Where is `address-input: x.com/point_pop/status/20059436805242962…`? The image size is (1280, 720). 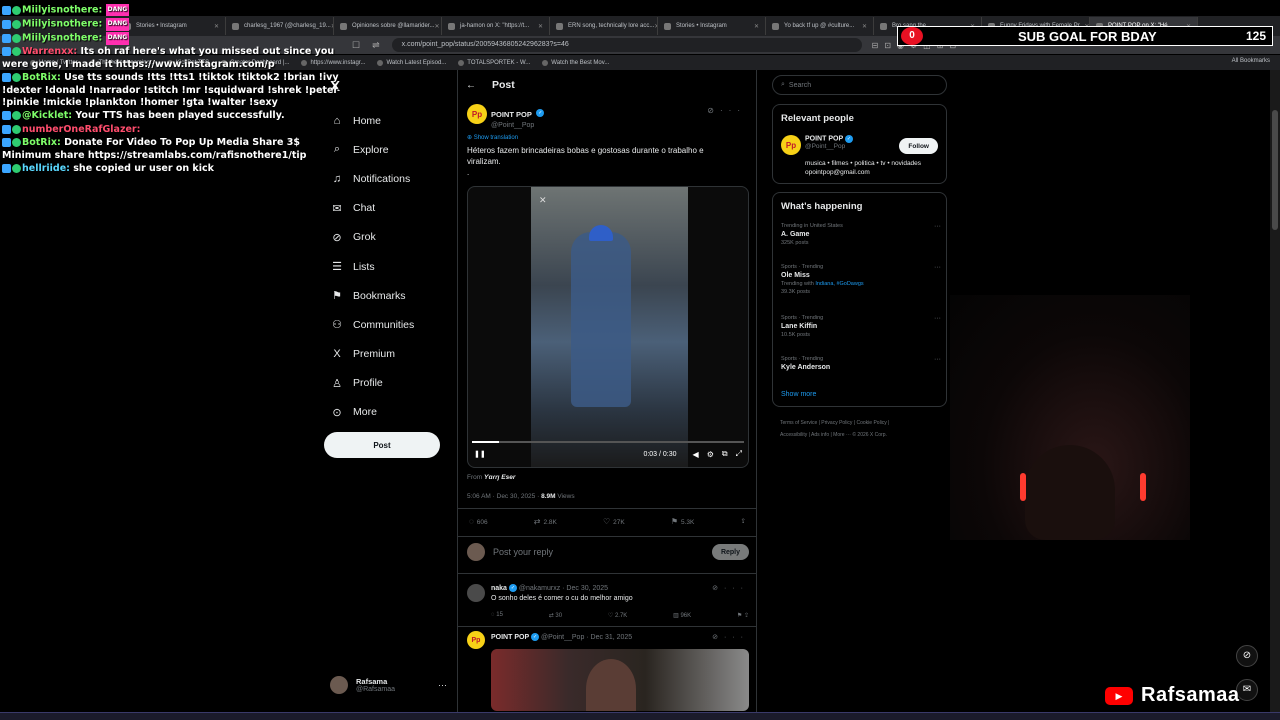
address-input: x.com/point_pop/status/20059436805242962… is located at coordinates (626, 45).